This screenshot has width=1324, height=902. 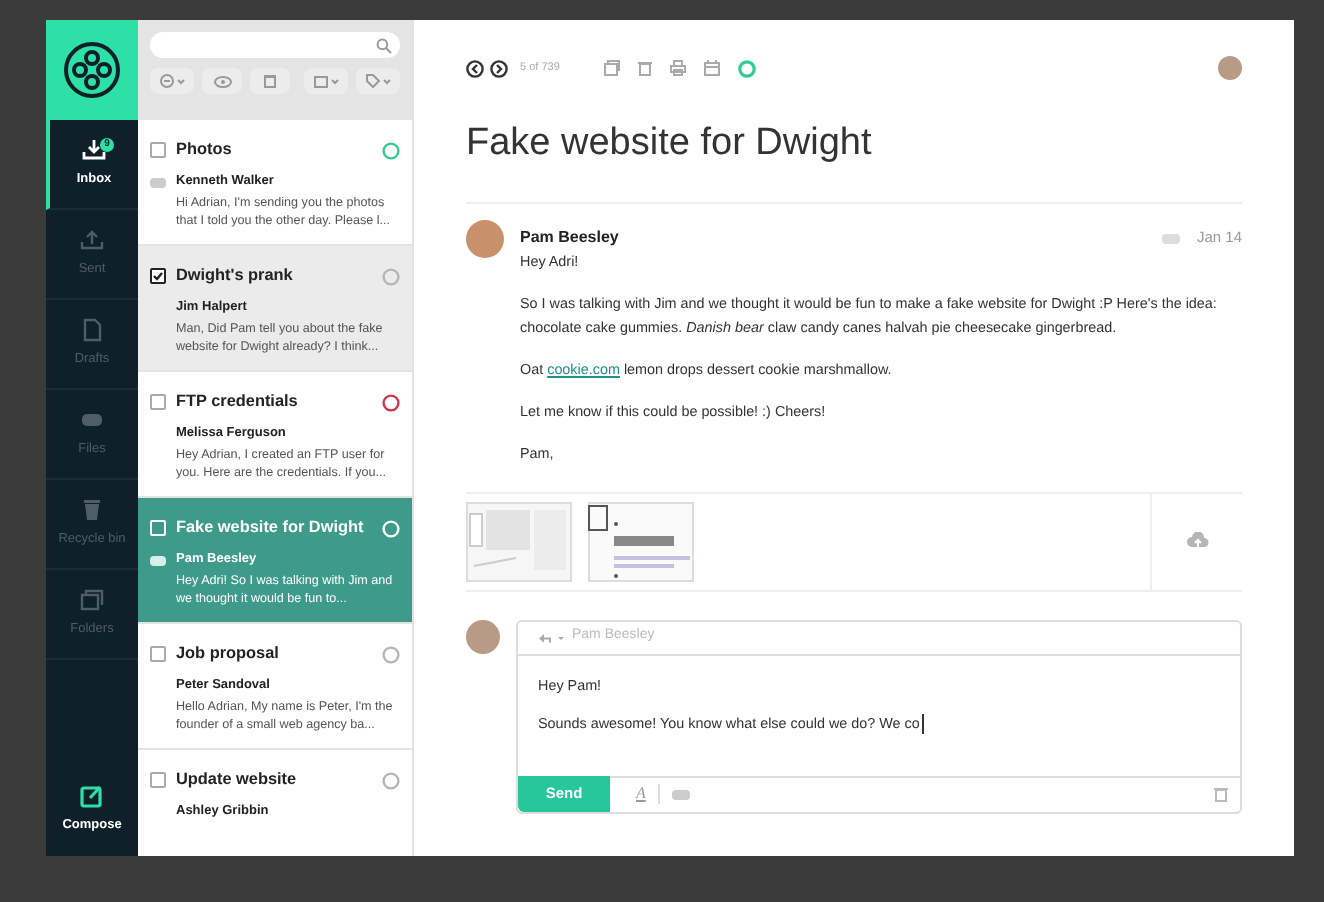 What do you see at coordinates (711, 68) in the screenshot?
I see `calendar-icon` at bounding box center [711, 68].